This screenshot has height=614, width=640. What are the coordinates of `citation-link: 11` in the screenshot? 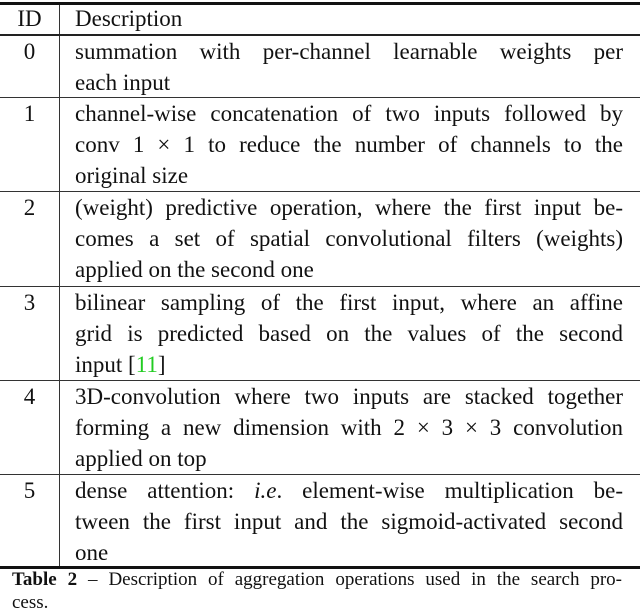 It's located at (147, 364).